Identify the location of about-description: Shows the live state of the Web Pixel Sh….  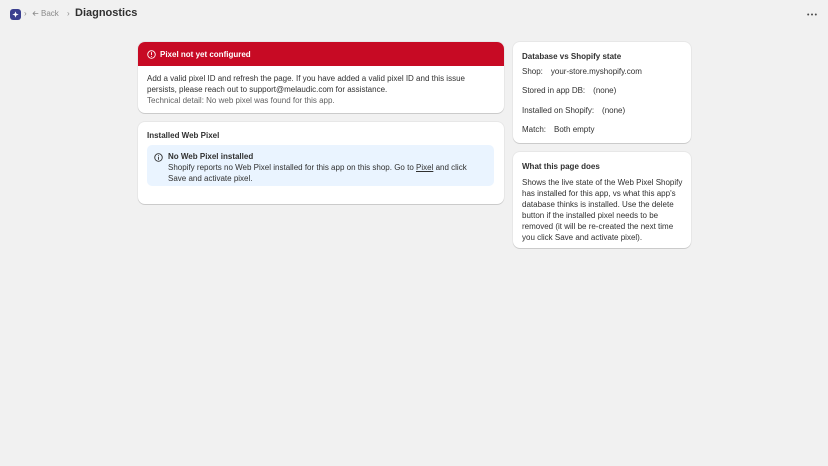
(602, 210).